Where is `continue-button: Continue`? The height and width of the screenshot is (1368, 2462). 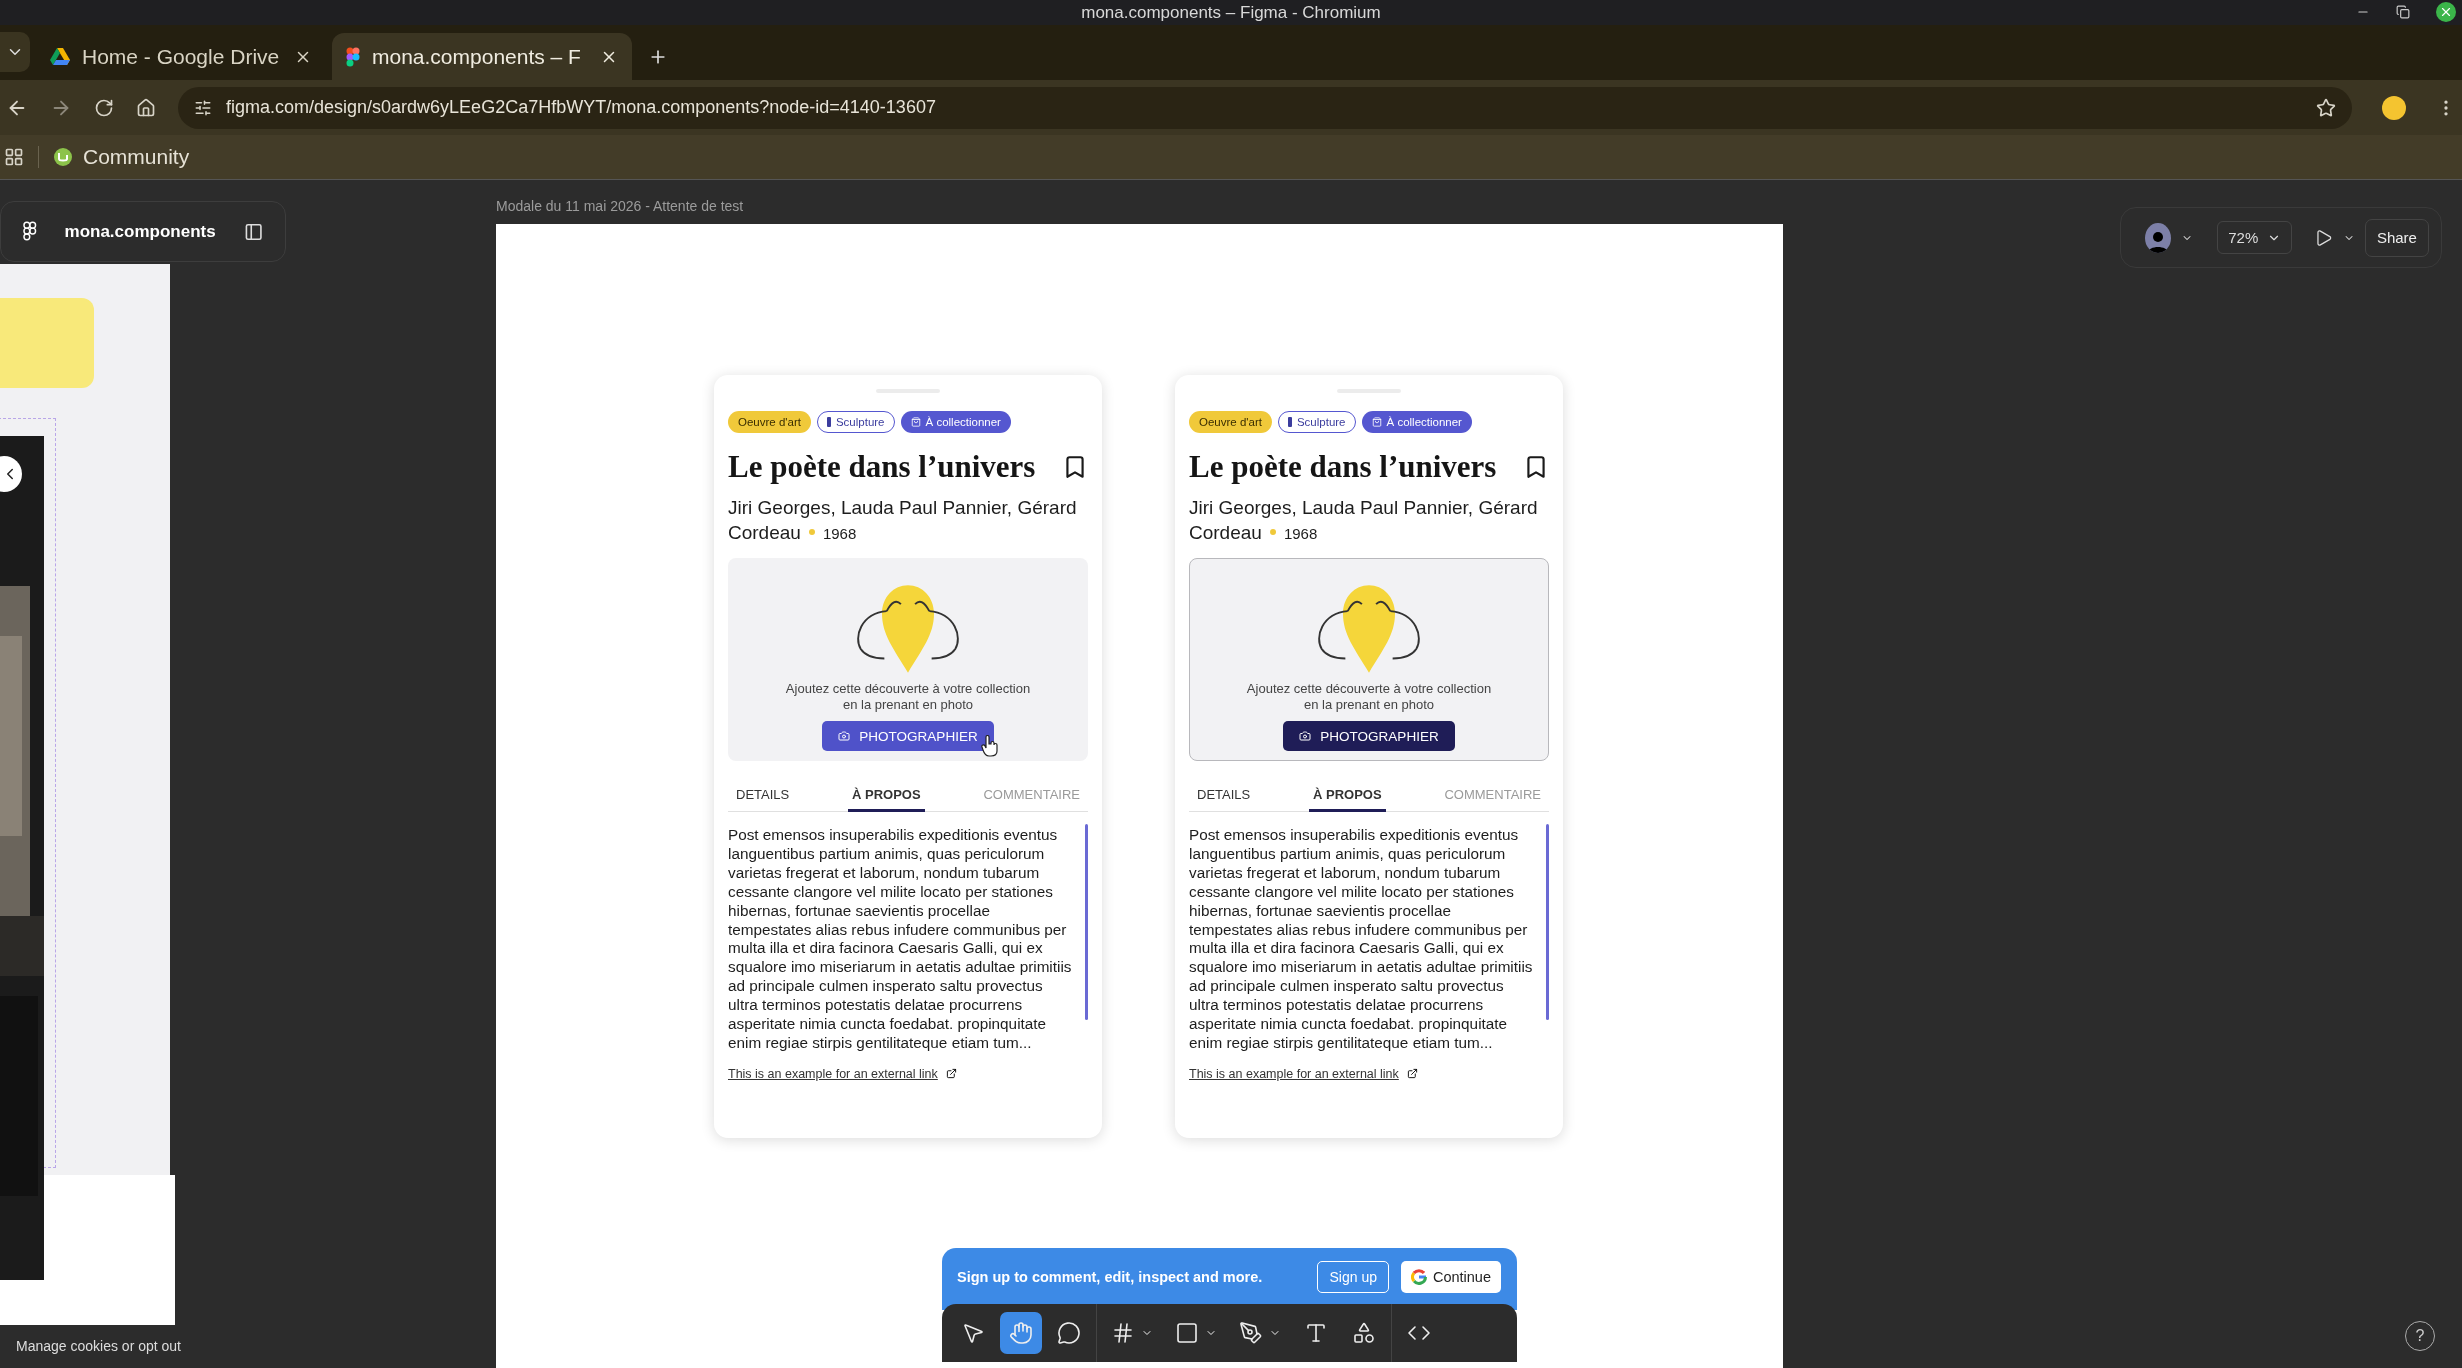
continue-button: Continue is located at coordinates (1450, 1277).